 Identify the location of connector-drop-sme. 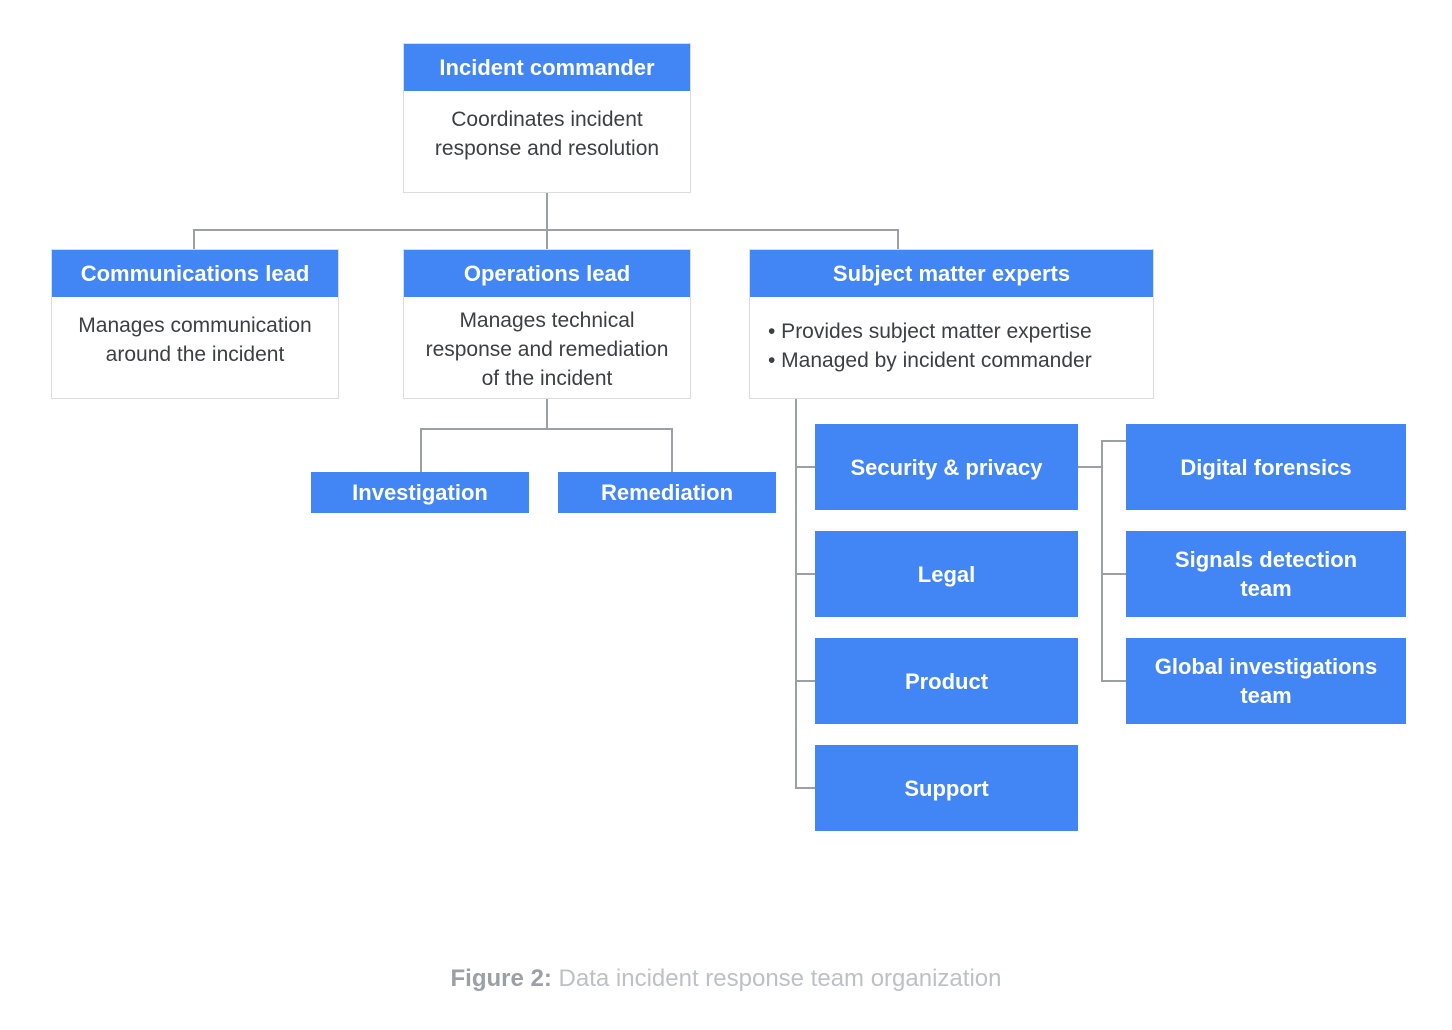
(898, 239).